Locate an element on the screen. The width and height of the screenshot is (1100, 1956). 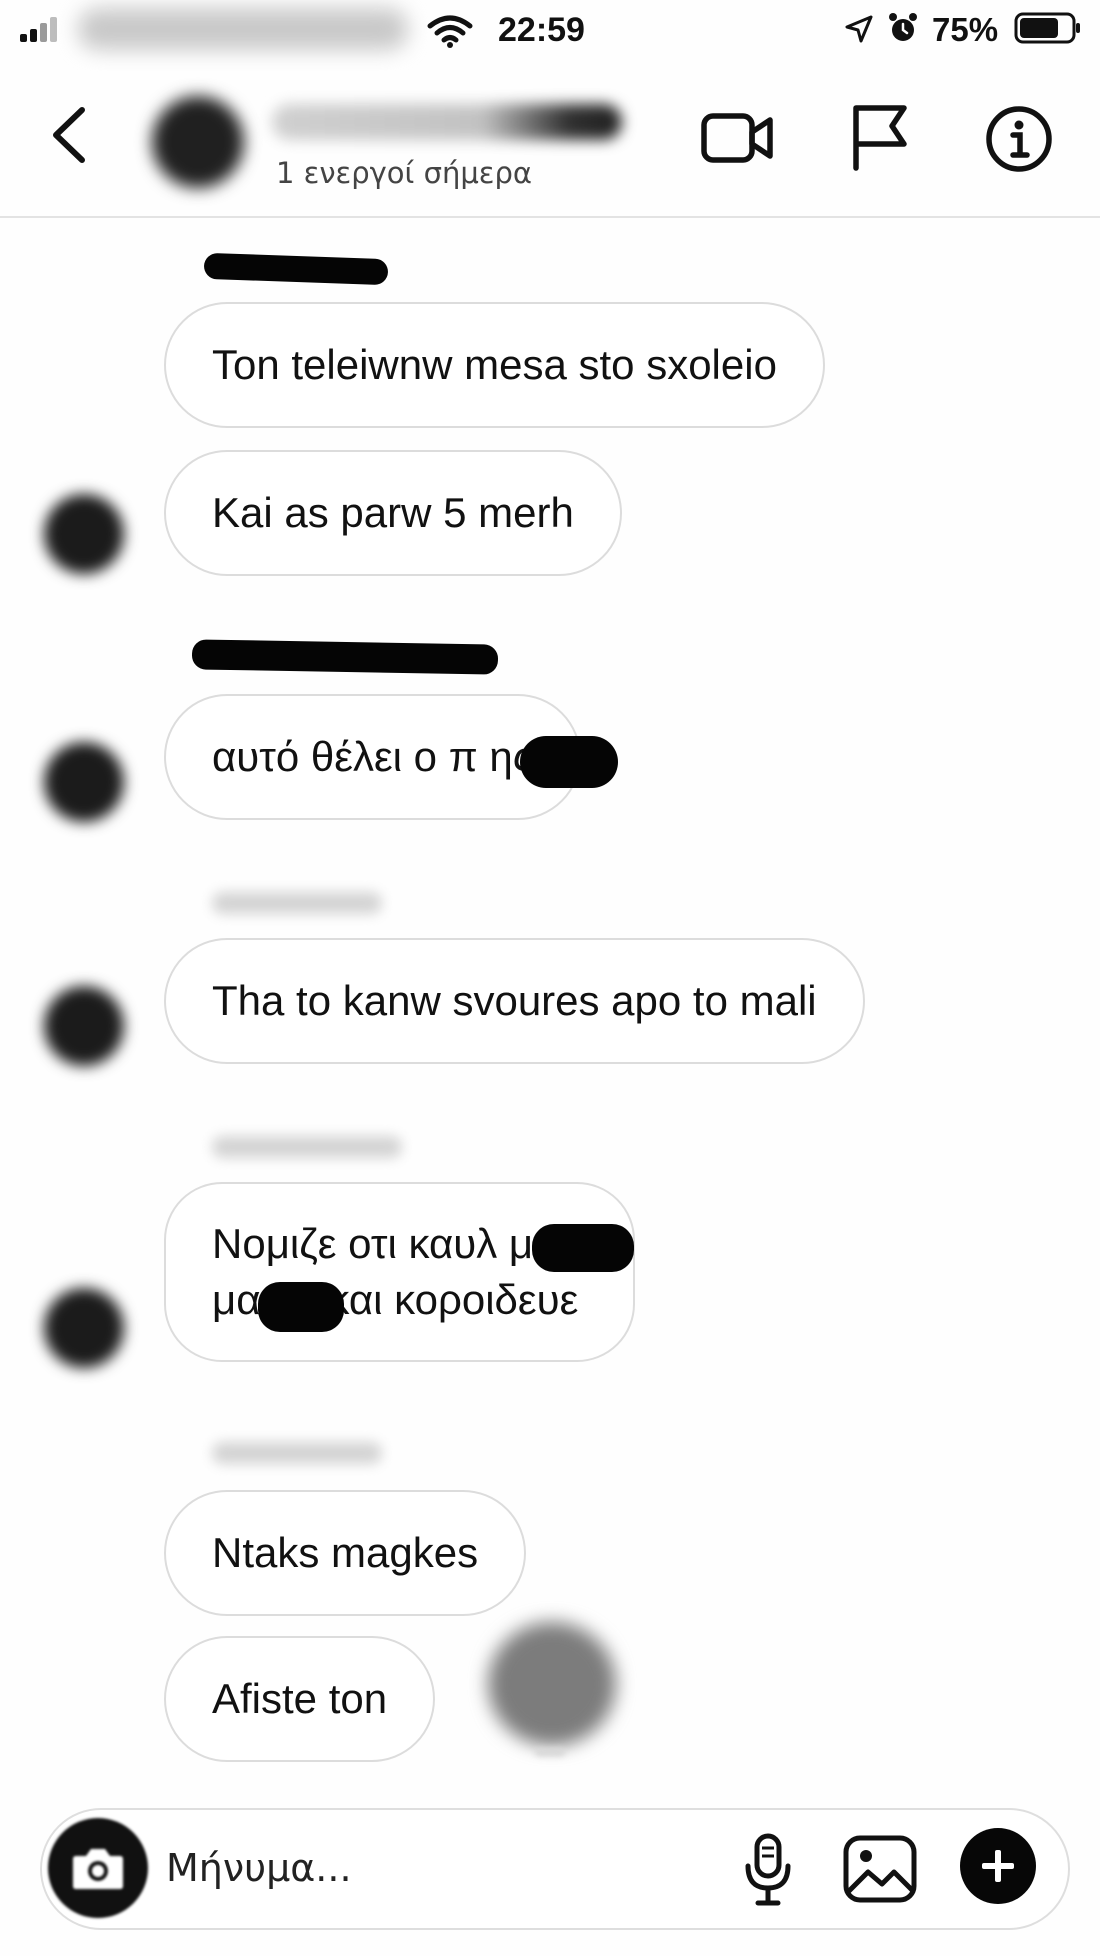
signal-icon is located at coordinates (40, 29).